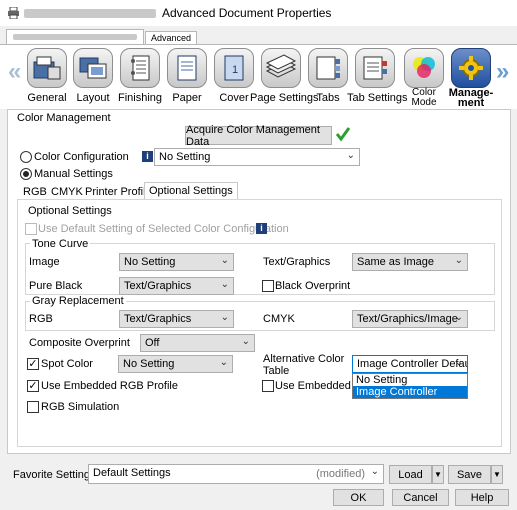 The height and width of the screenshot is (510, 517). I want to click on management-icon, so click(471, 68).